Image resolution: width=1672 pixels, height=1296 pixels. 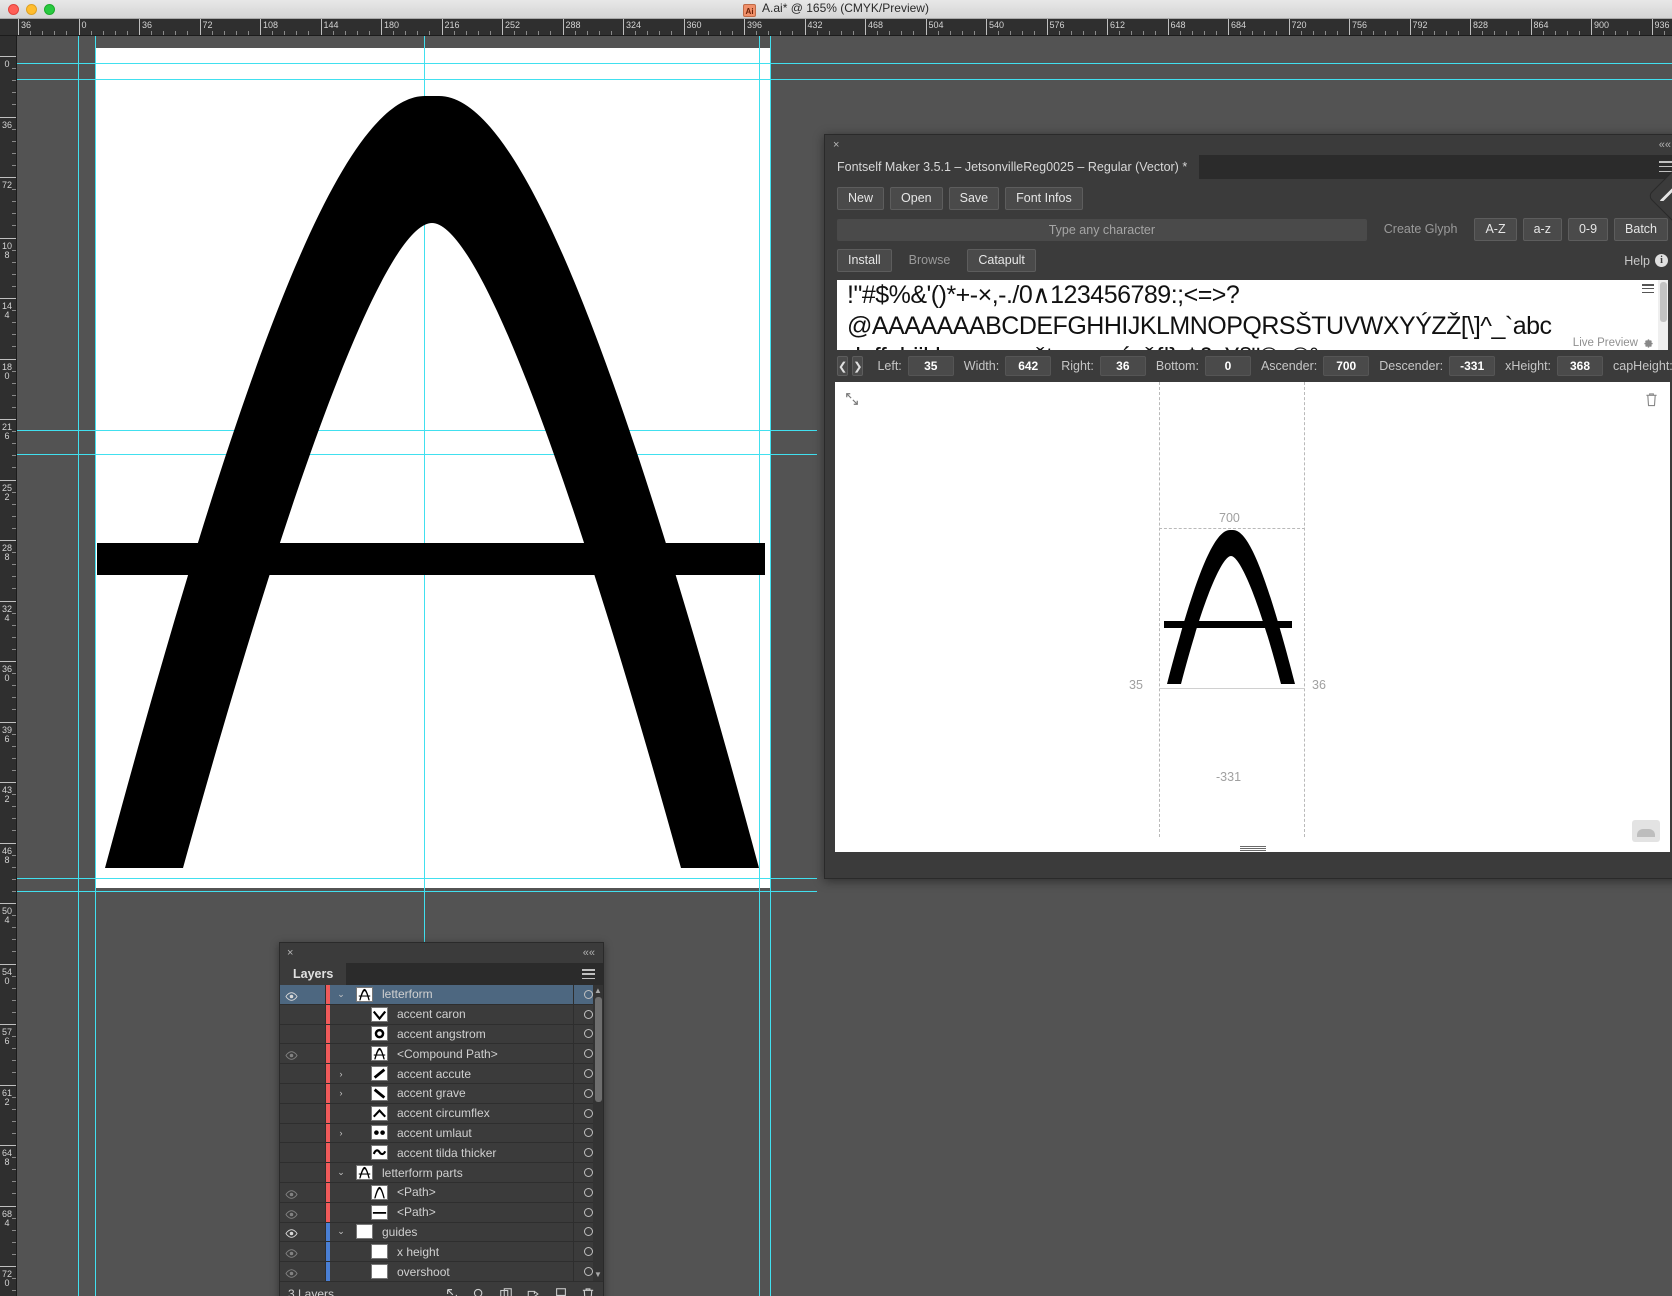 What do you see at coordinates (1646, 831) in the screenshot?
I see `workspace-thumbnail-button` at bounding box center [1646, 831].